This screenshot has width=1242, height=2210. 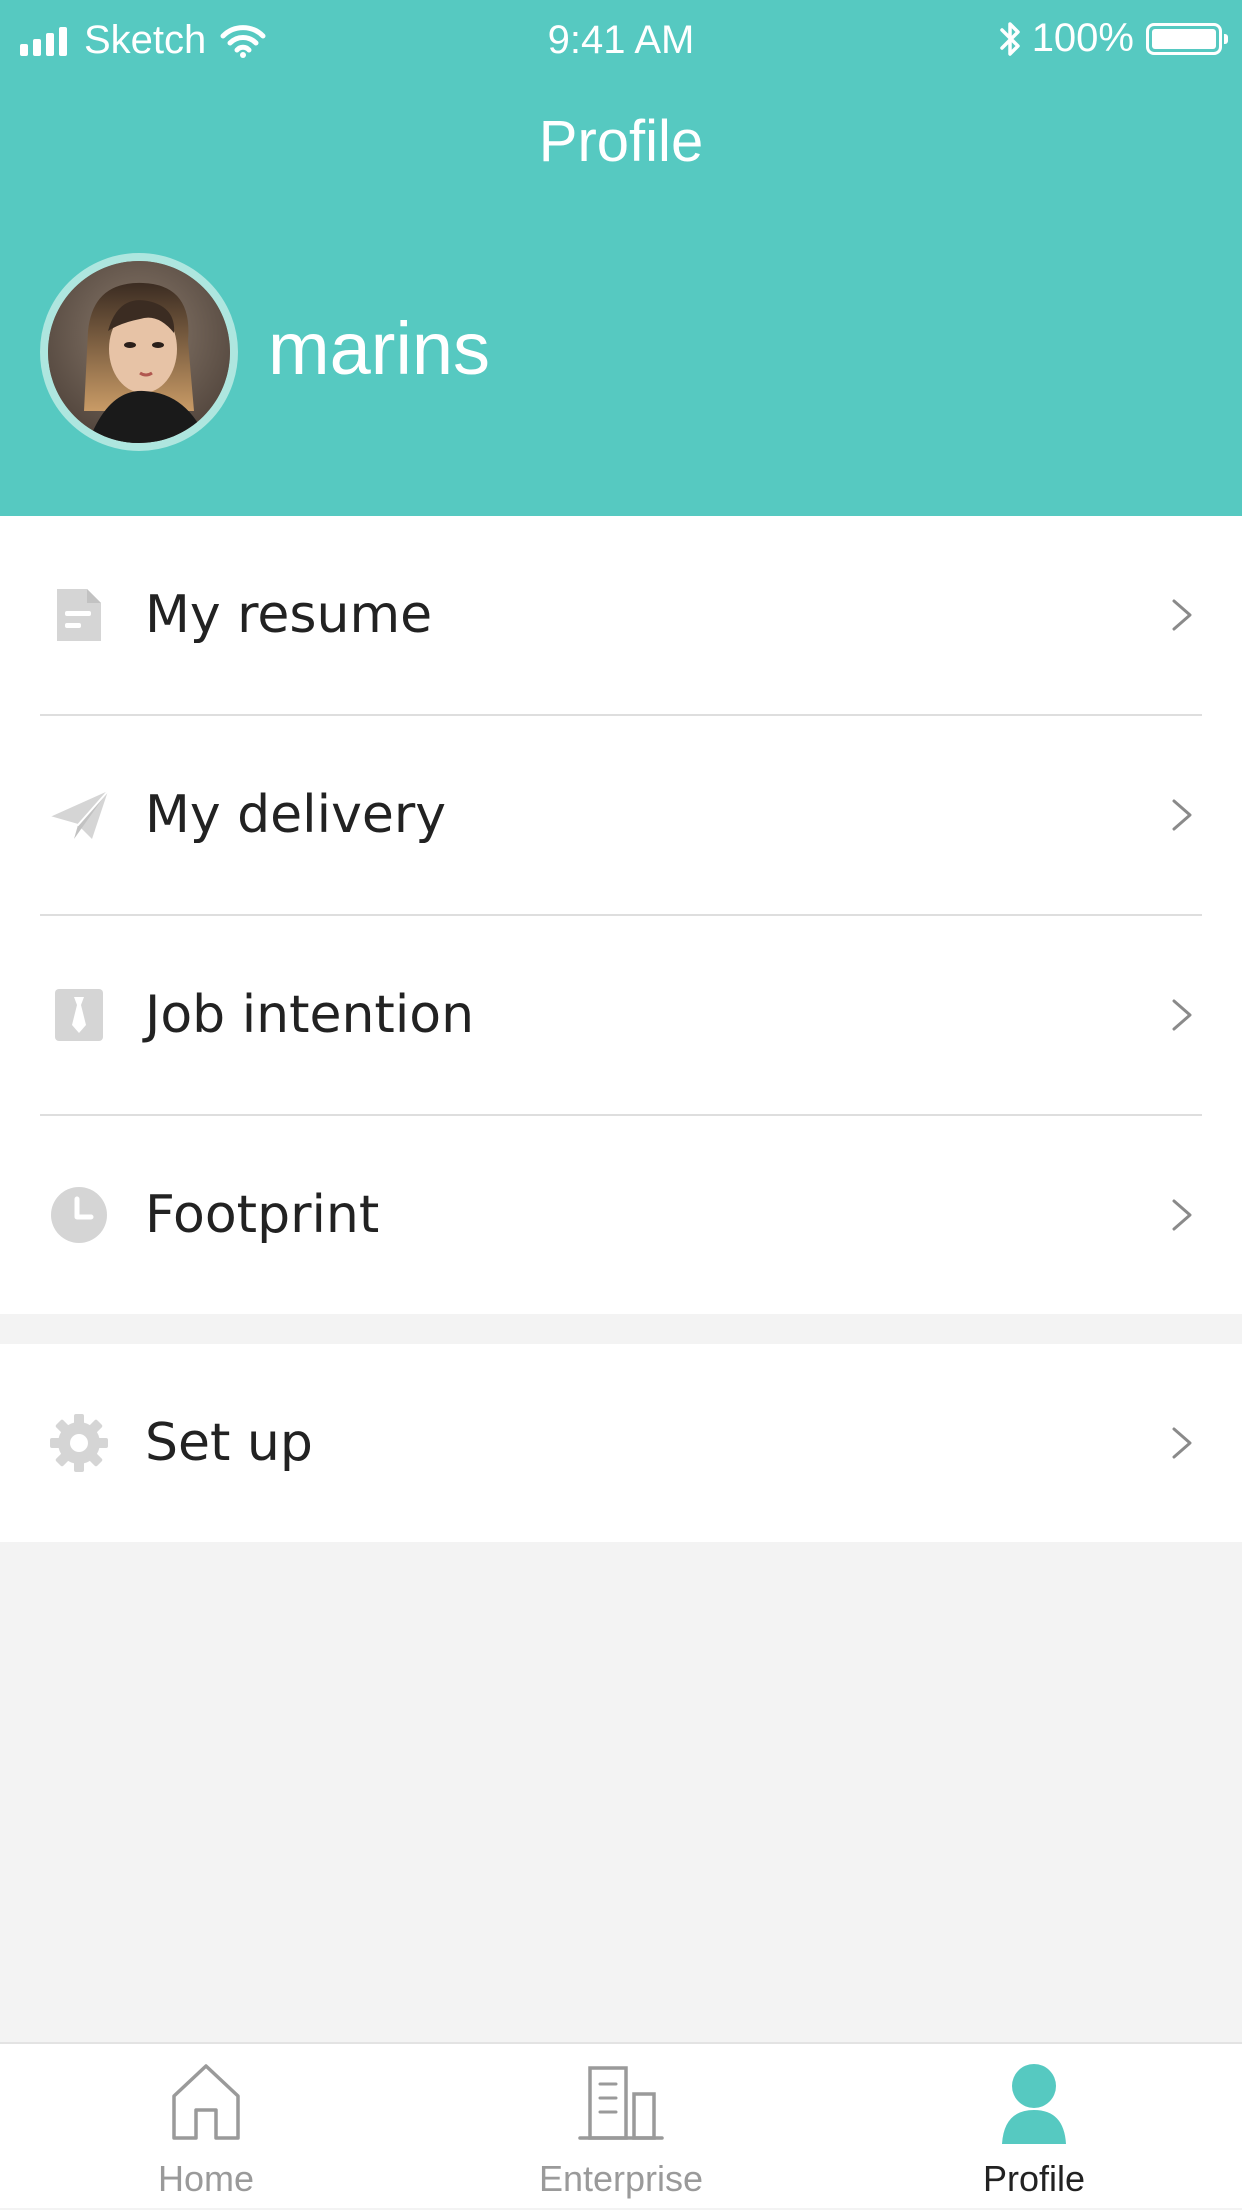 What do you see at coordinates (79, 1443) in the screenshot?
I see `gear-icon` at bounding box center [79, 1443].